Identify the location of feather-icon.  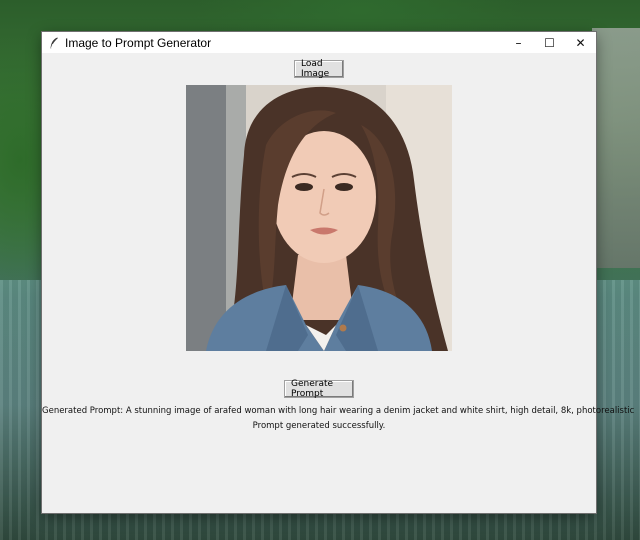
(54, 43).